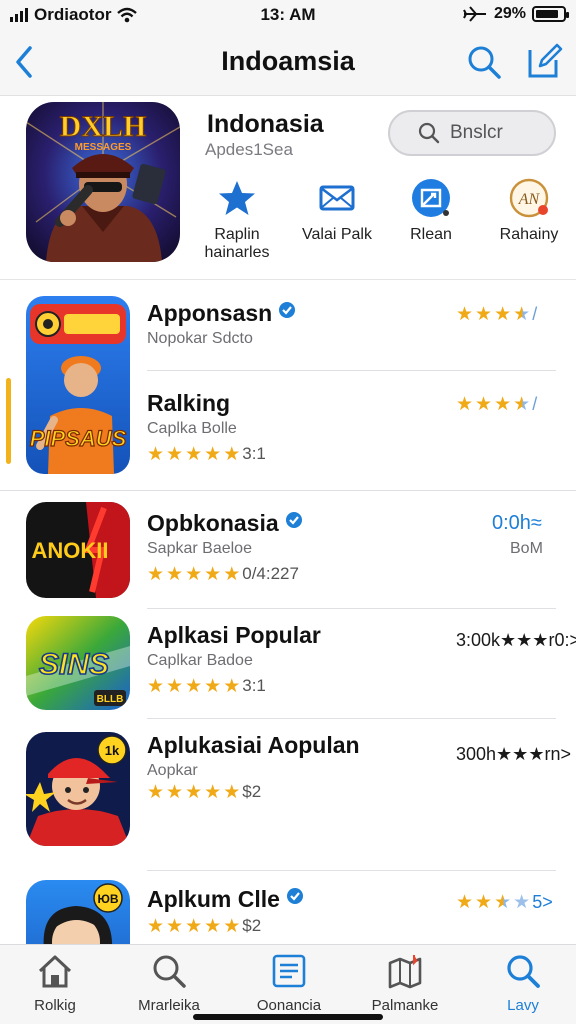 The width and height of the screenshot is (576, 1024). I want to click on tab-home: Rolkig, so click(55, 983).